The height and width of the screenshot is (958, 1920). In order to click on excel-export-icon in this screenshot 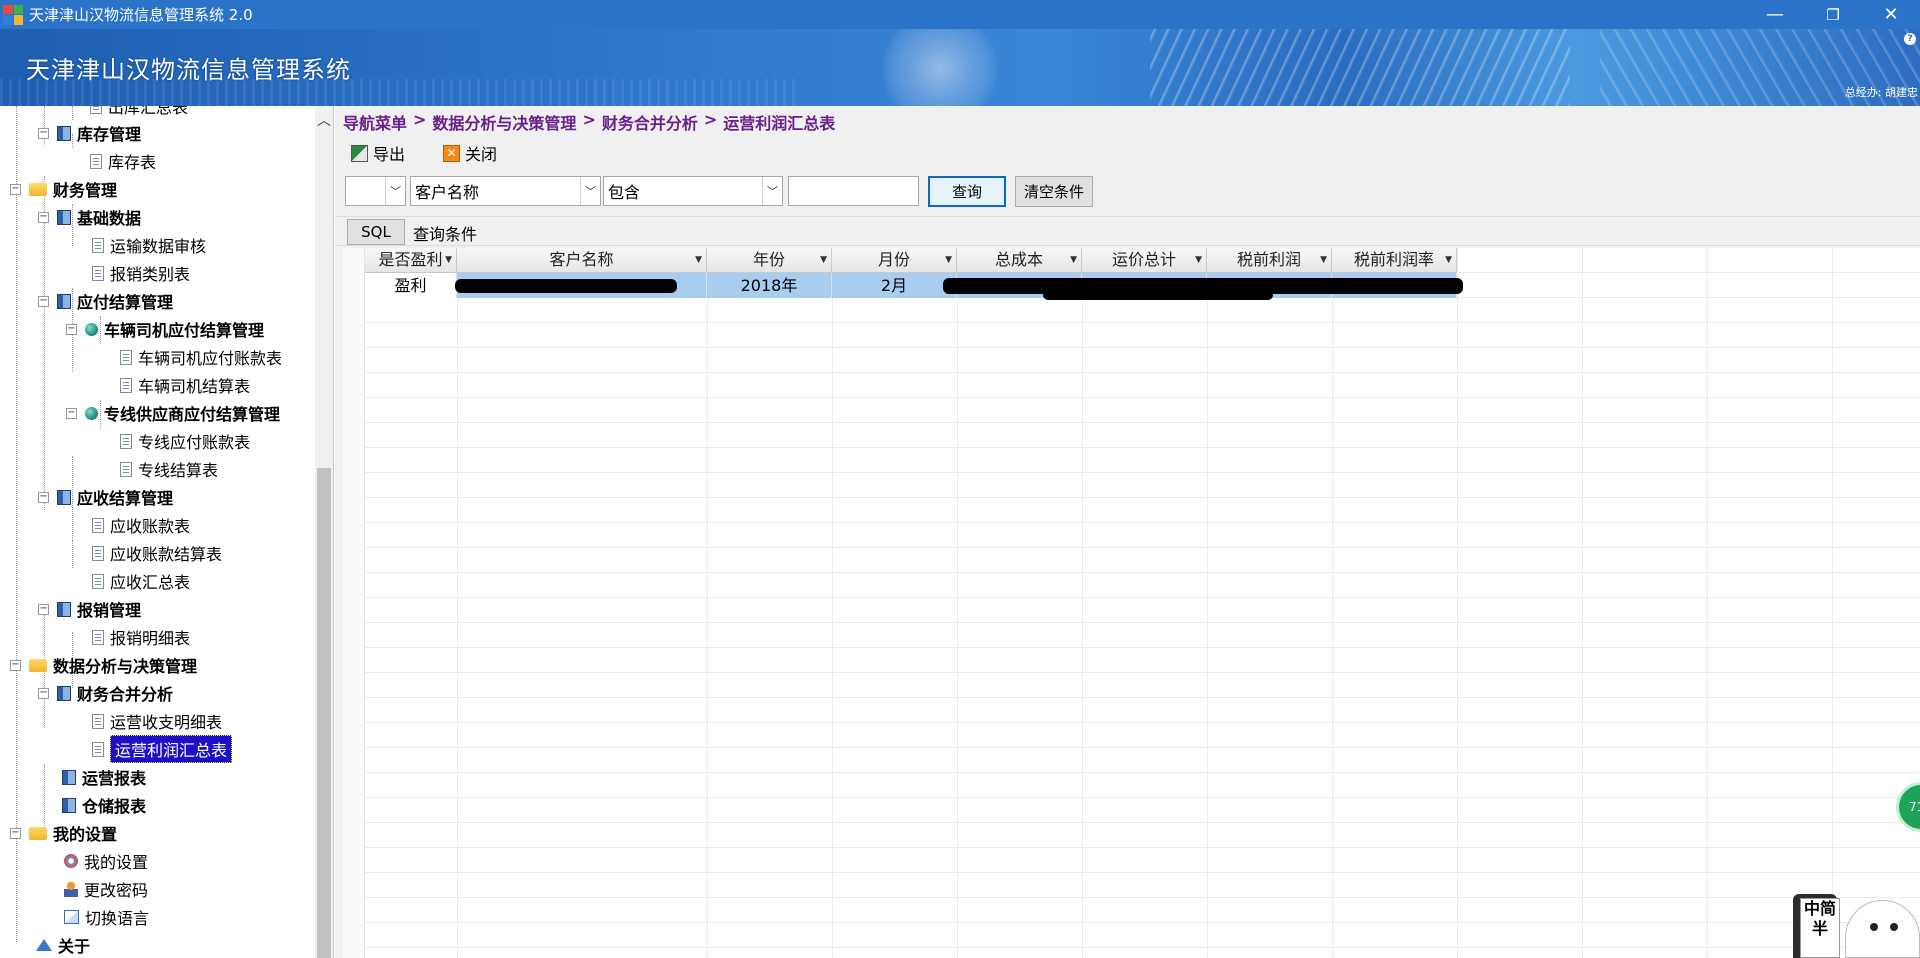, I will do `click(359, 153)`.